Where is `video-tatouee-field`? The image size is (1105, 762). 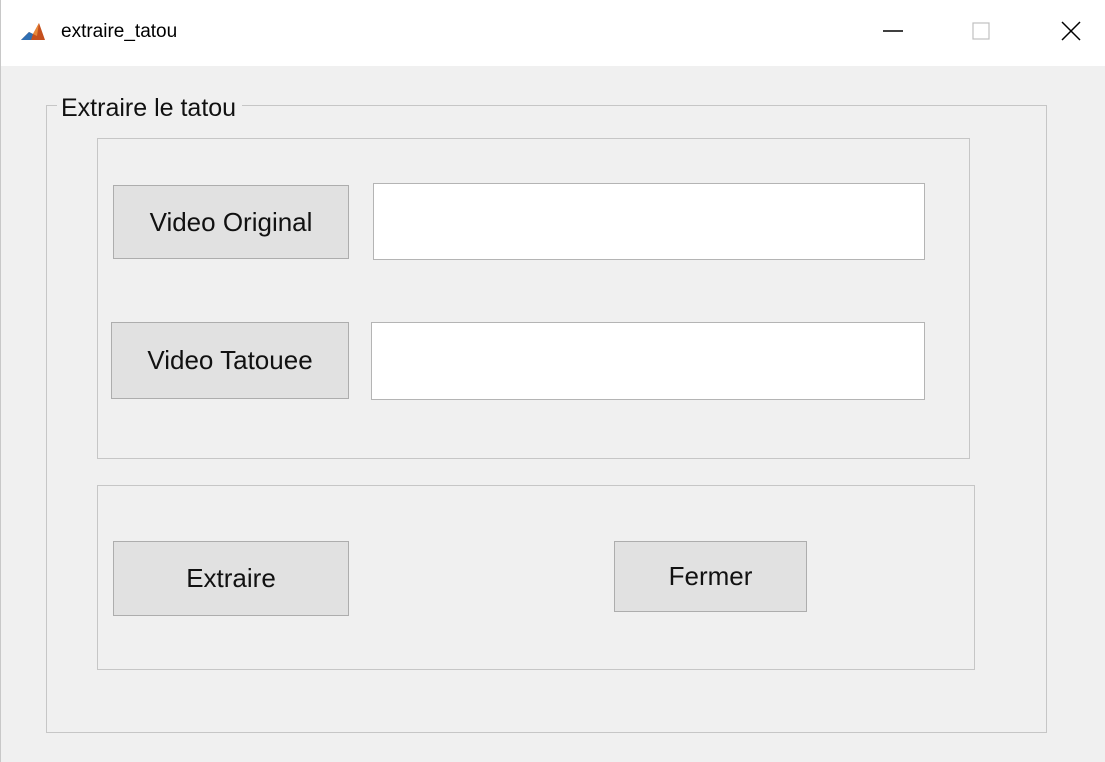 video-tatouee-field is located at coordinates (648, 361).